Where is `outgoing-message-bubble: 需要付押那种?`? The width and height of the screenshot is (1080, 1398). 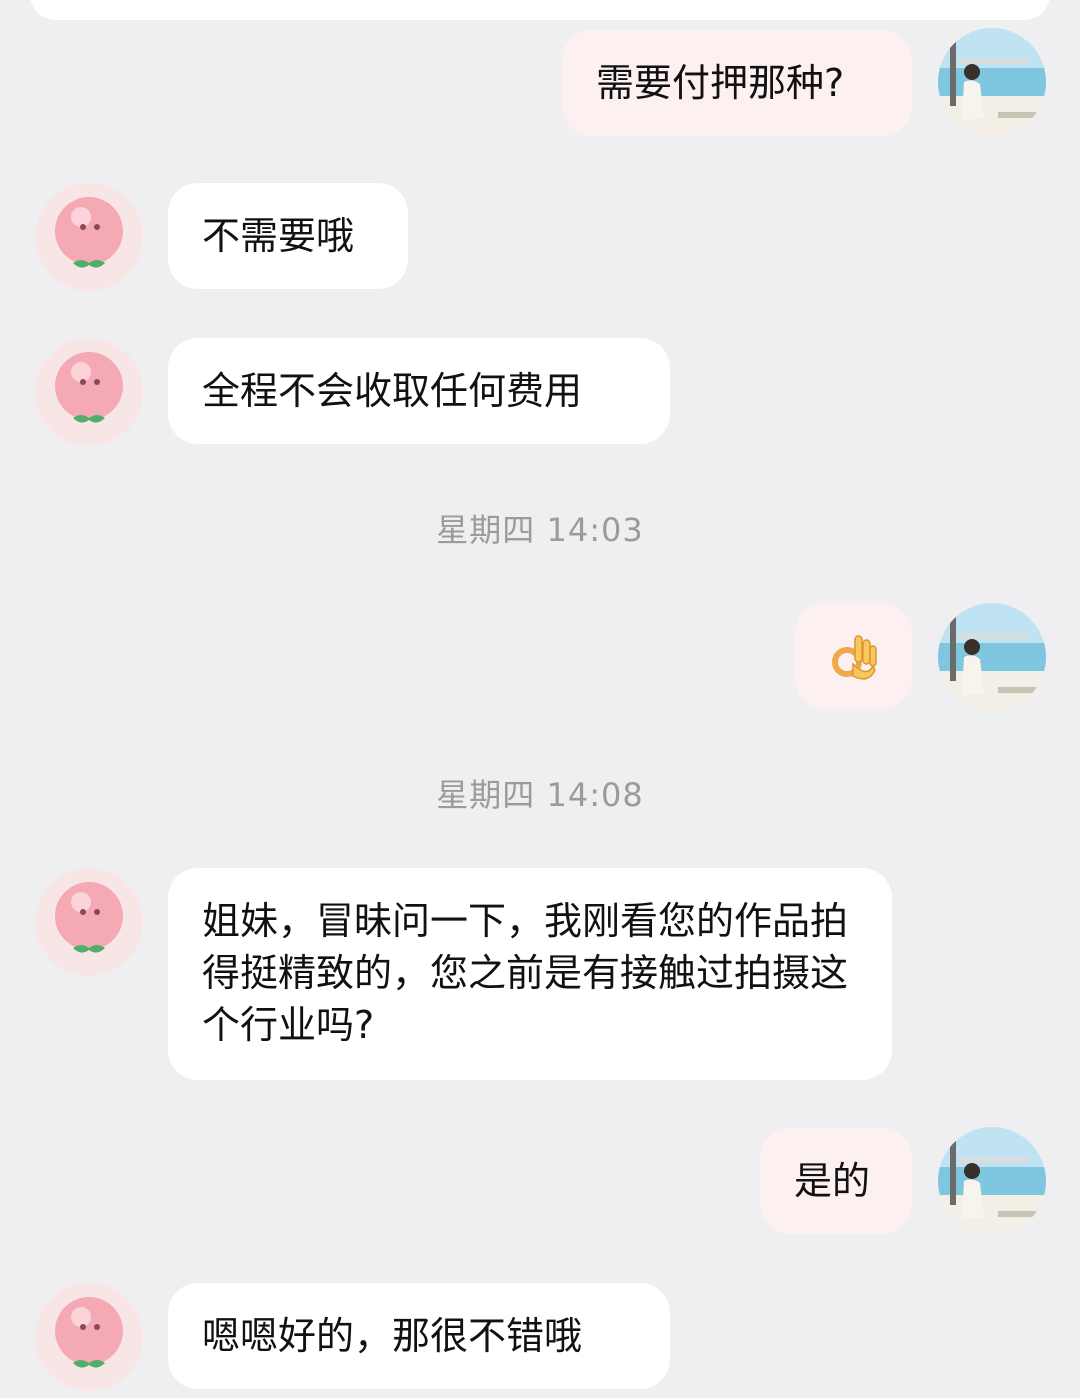 outgoing-message-bubble: 需要付押那种? is located at coordinates (737, 83).